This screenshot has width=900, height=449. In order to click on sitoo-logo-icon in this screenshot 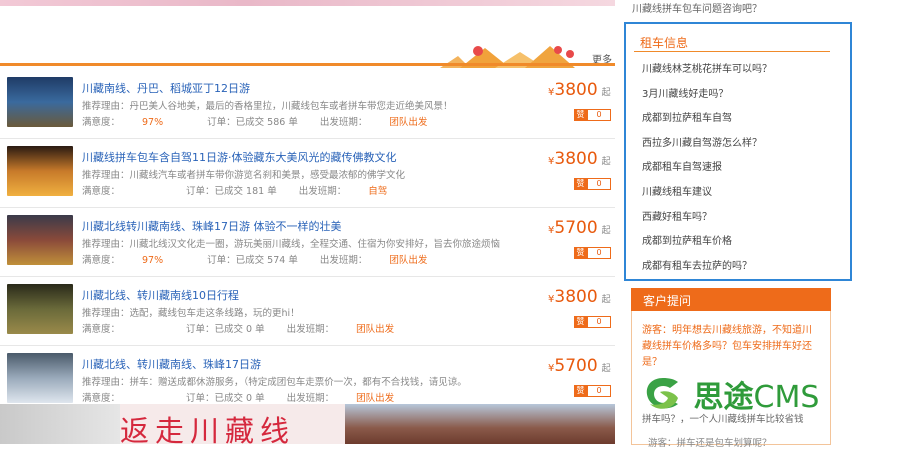, I will do `click(662, 393)`.